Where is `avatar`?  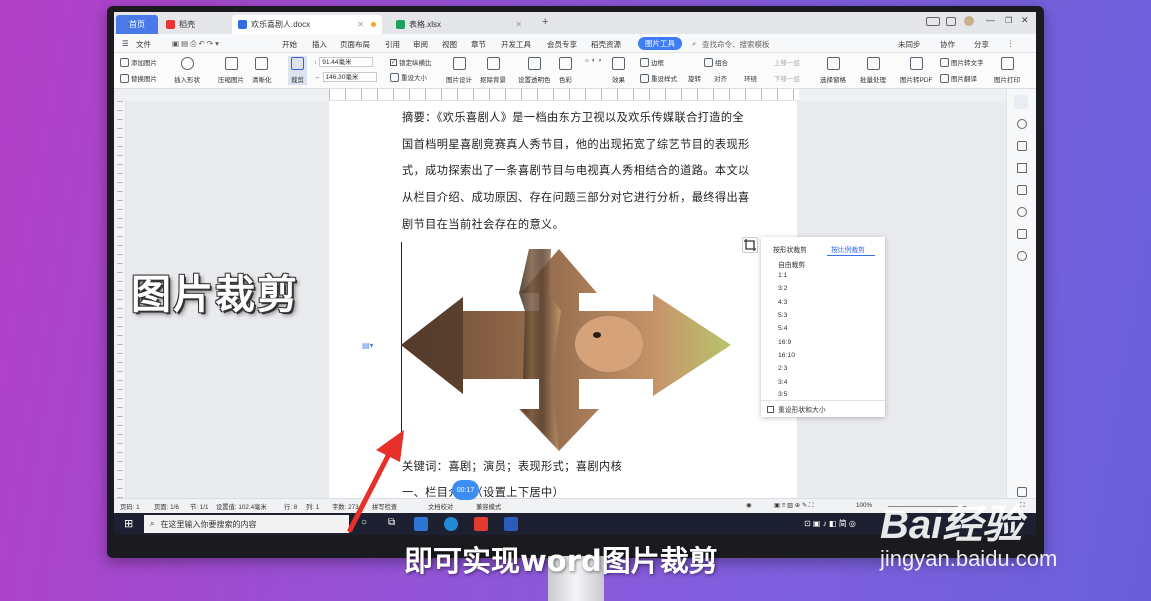
avatar is located at coordinates (969, 21).